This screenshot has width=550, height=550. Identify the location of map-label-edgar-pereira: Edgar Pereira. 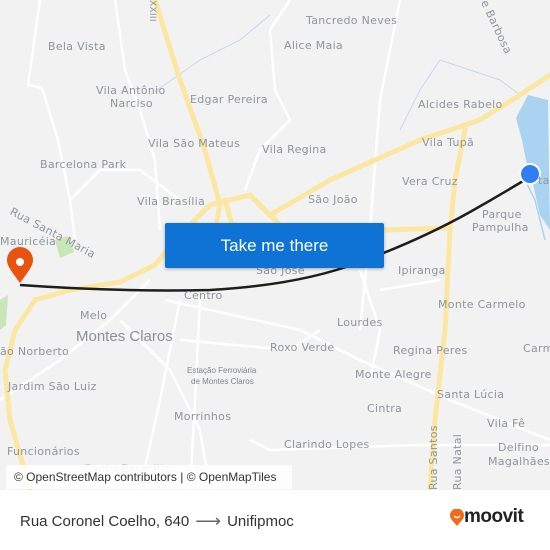
(229, 99).